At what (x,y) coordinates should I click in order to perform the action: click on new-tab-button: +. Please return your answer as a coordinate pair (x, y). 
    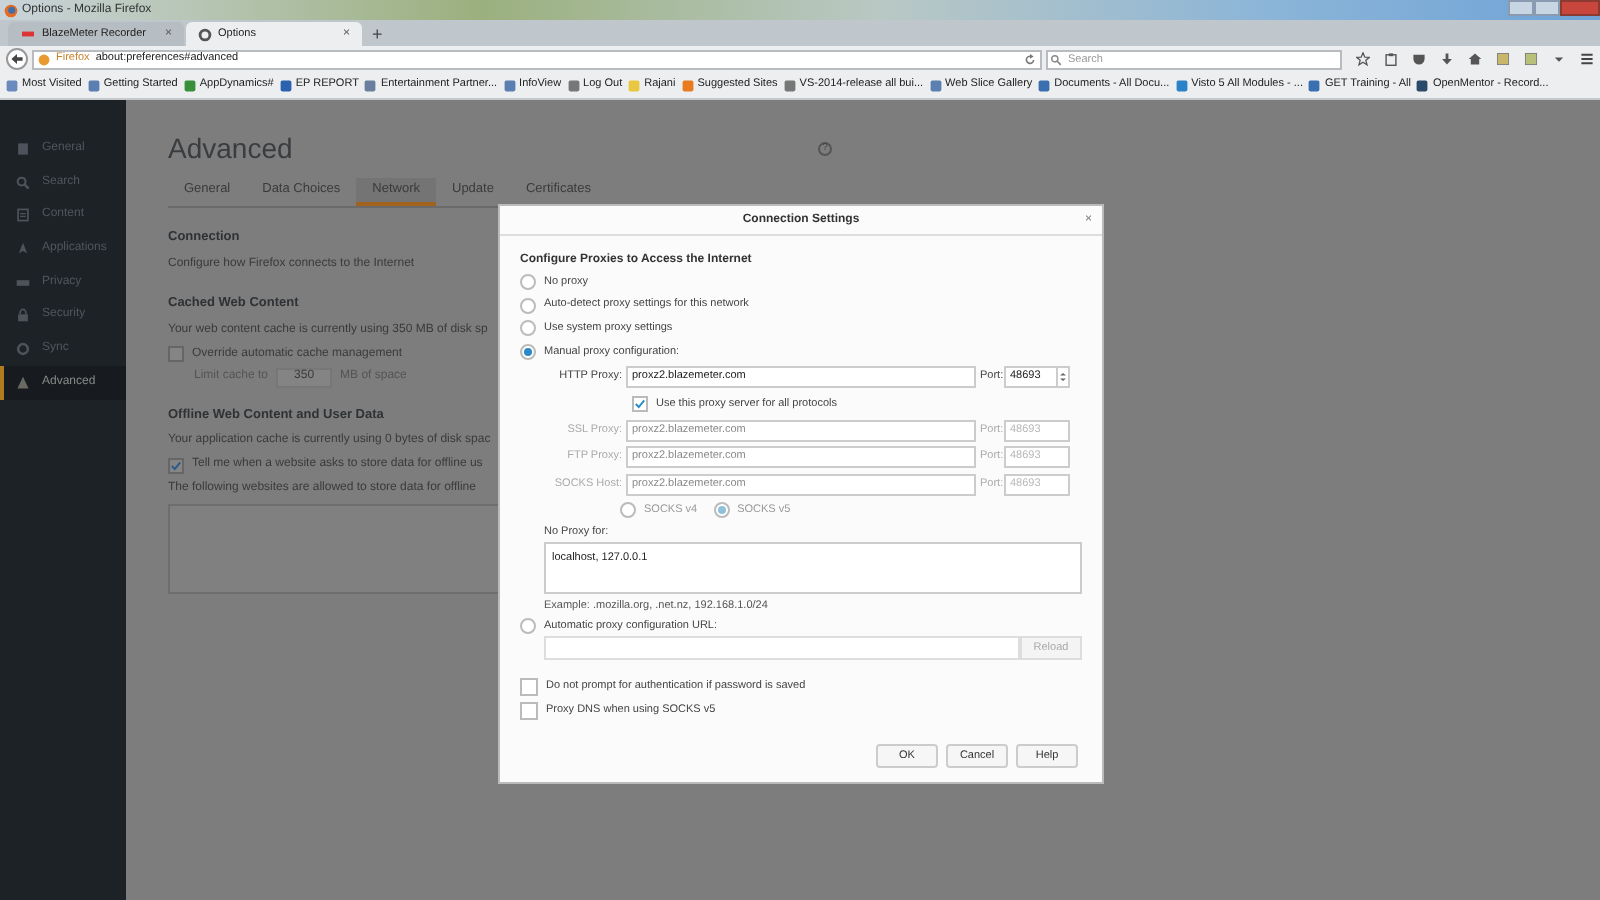
    Looking at the image, I should click on (377, 35).